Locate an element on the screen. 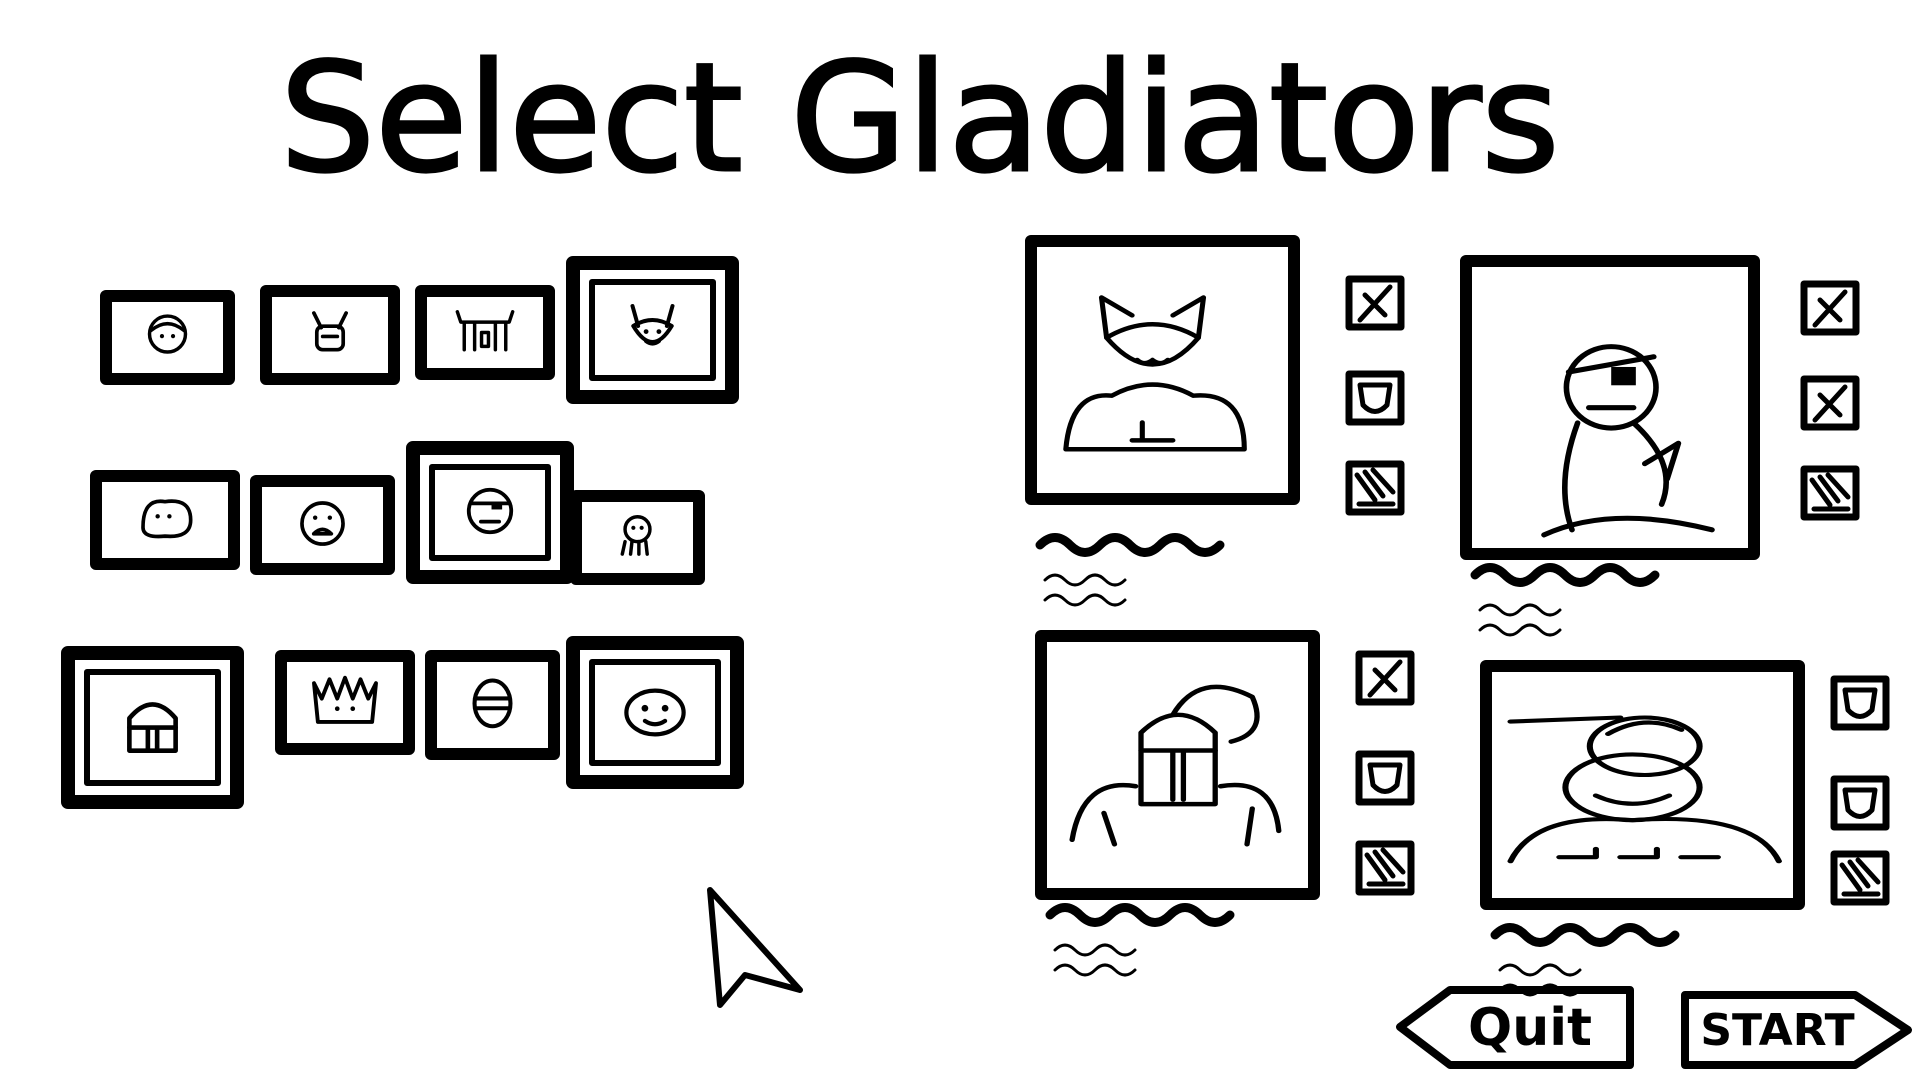 The height and width of the screenshot is (1080, 1920). knight-gladiator-portrait is located at coordinates (1175, 765).